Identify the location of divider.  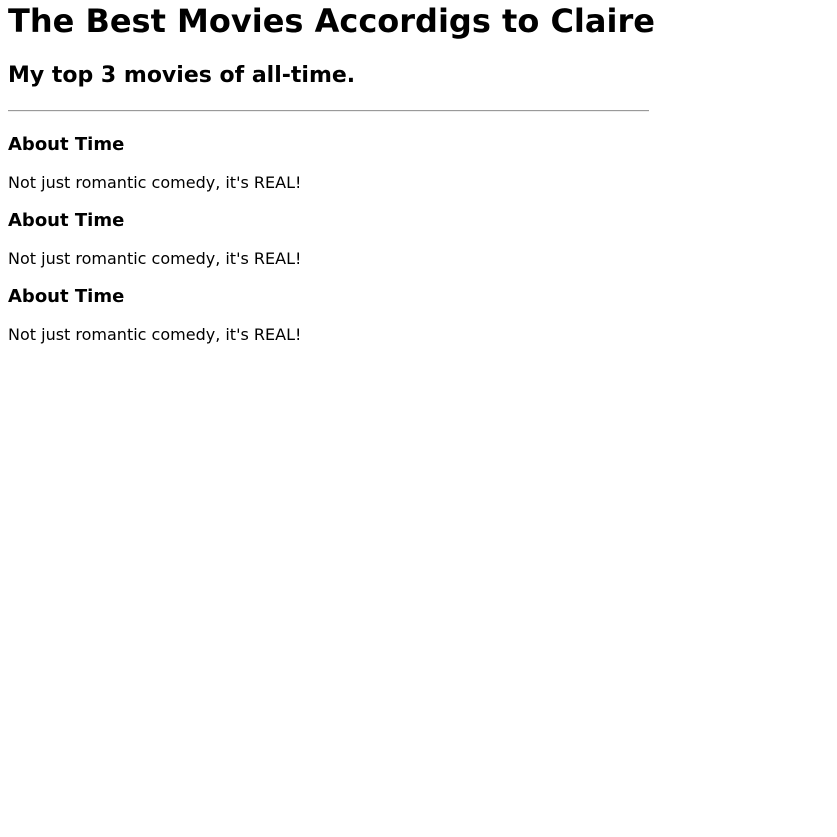
(328, 111).